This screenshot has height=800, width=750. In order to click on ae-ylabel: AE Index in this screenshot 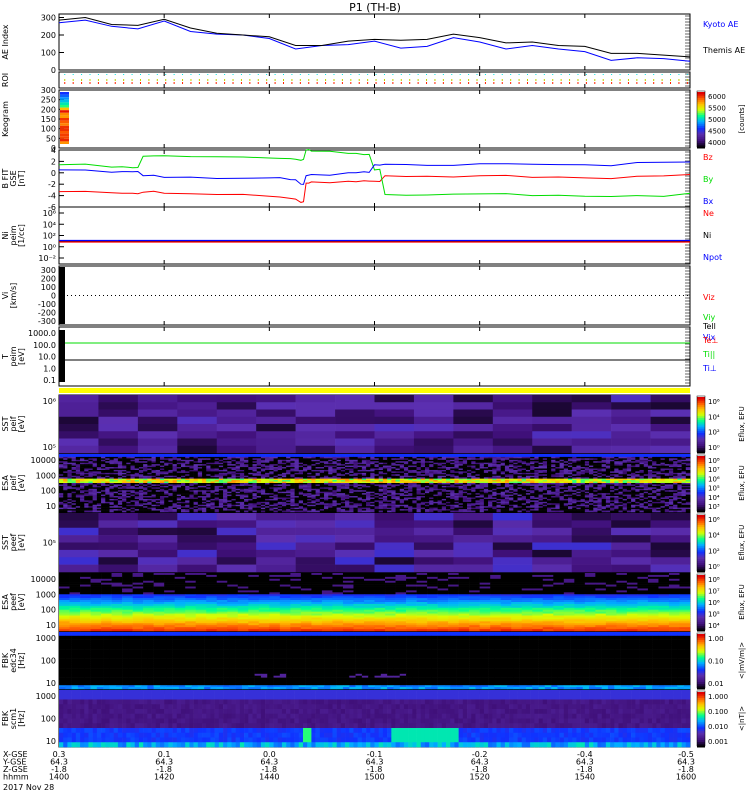, I will do `click(5, 41)`.